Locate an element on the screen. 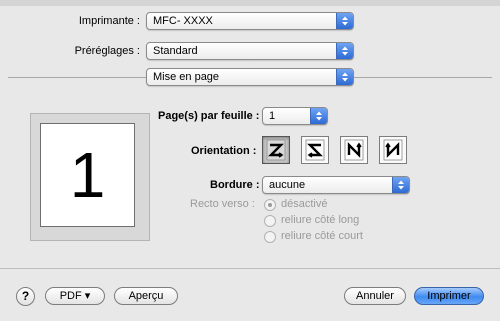  layout-z-reversed-icon is located at coordinates (315, 150).